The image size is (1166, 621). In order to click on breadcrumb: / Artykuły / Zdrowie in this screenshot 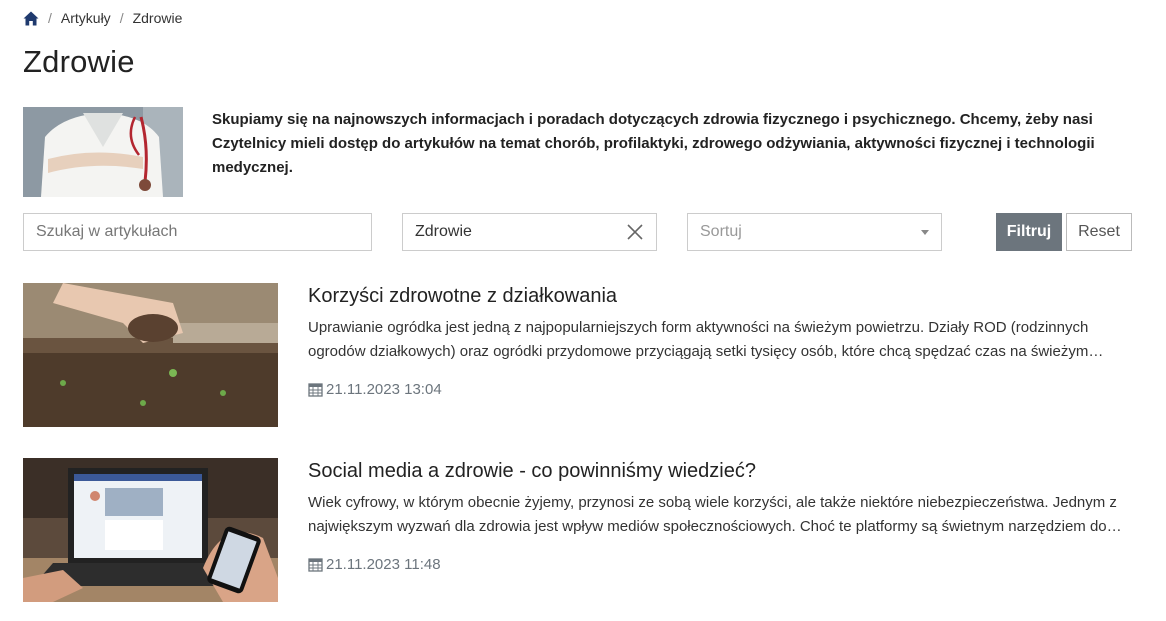, I will do `click(102, 18)`.